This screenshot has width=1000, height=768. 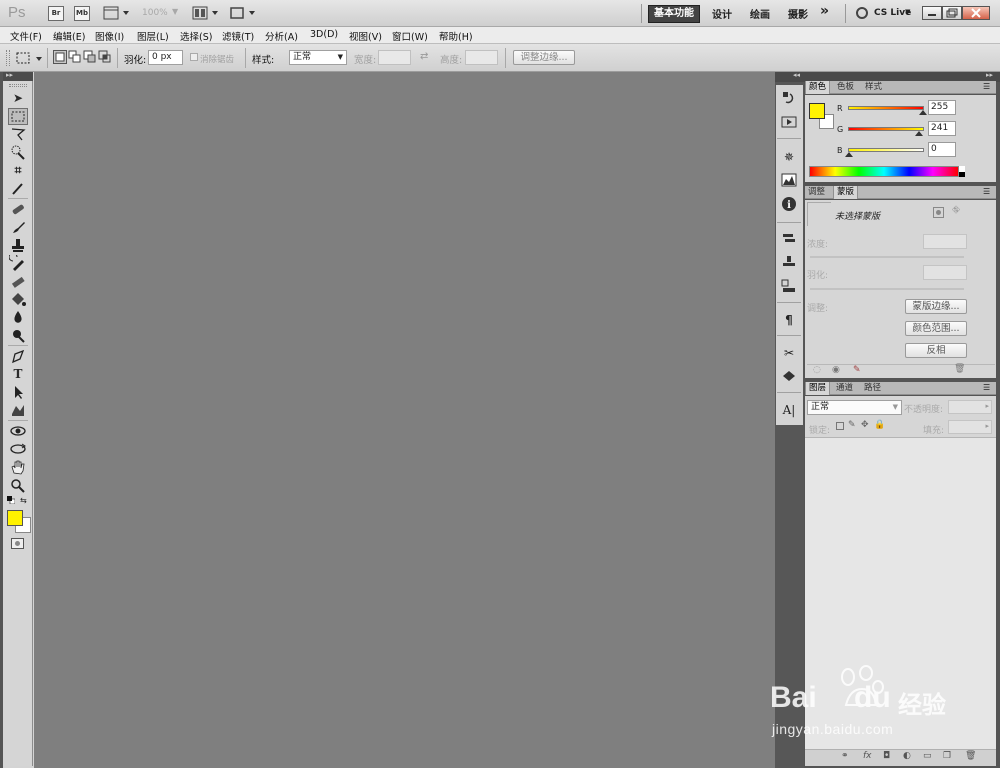 I want to click on channel-r-slider, so click(x=887, y=110).